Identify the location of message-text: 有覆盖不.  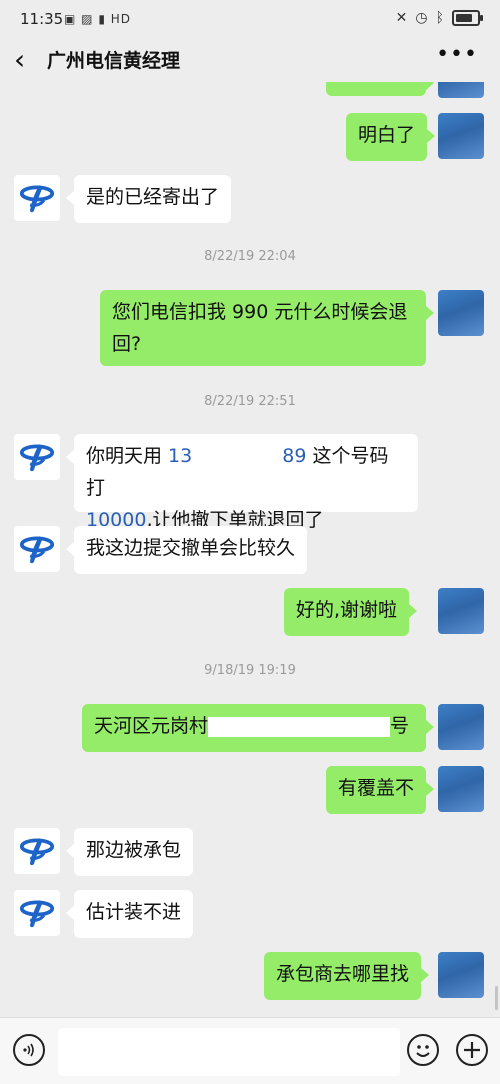
(376, 788).